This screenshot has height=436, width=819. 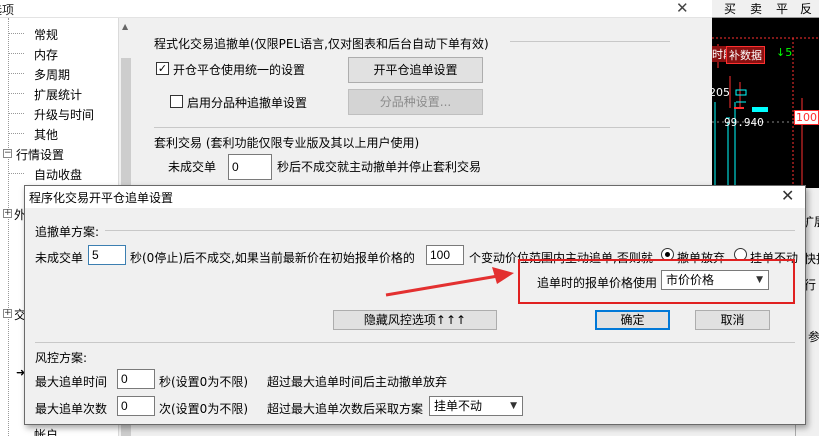 What do you see at coordinates (806, 117) in the screenshot?
I see `chart-price-tag-right: 100` at bounding box center [806, 117].